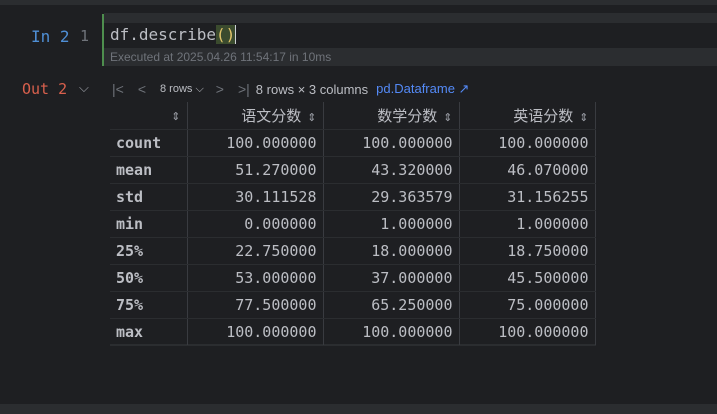 The image size is (717, 414). I want to click on table-row: min 0.000000 1.000000 1.000000, so click(353, 224).